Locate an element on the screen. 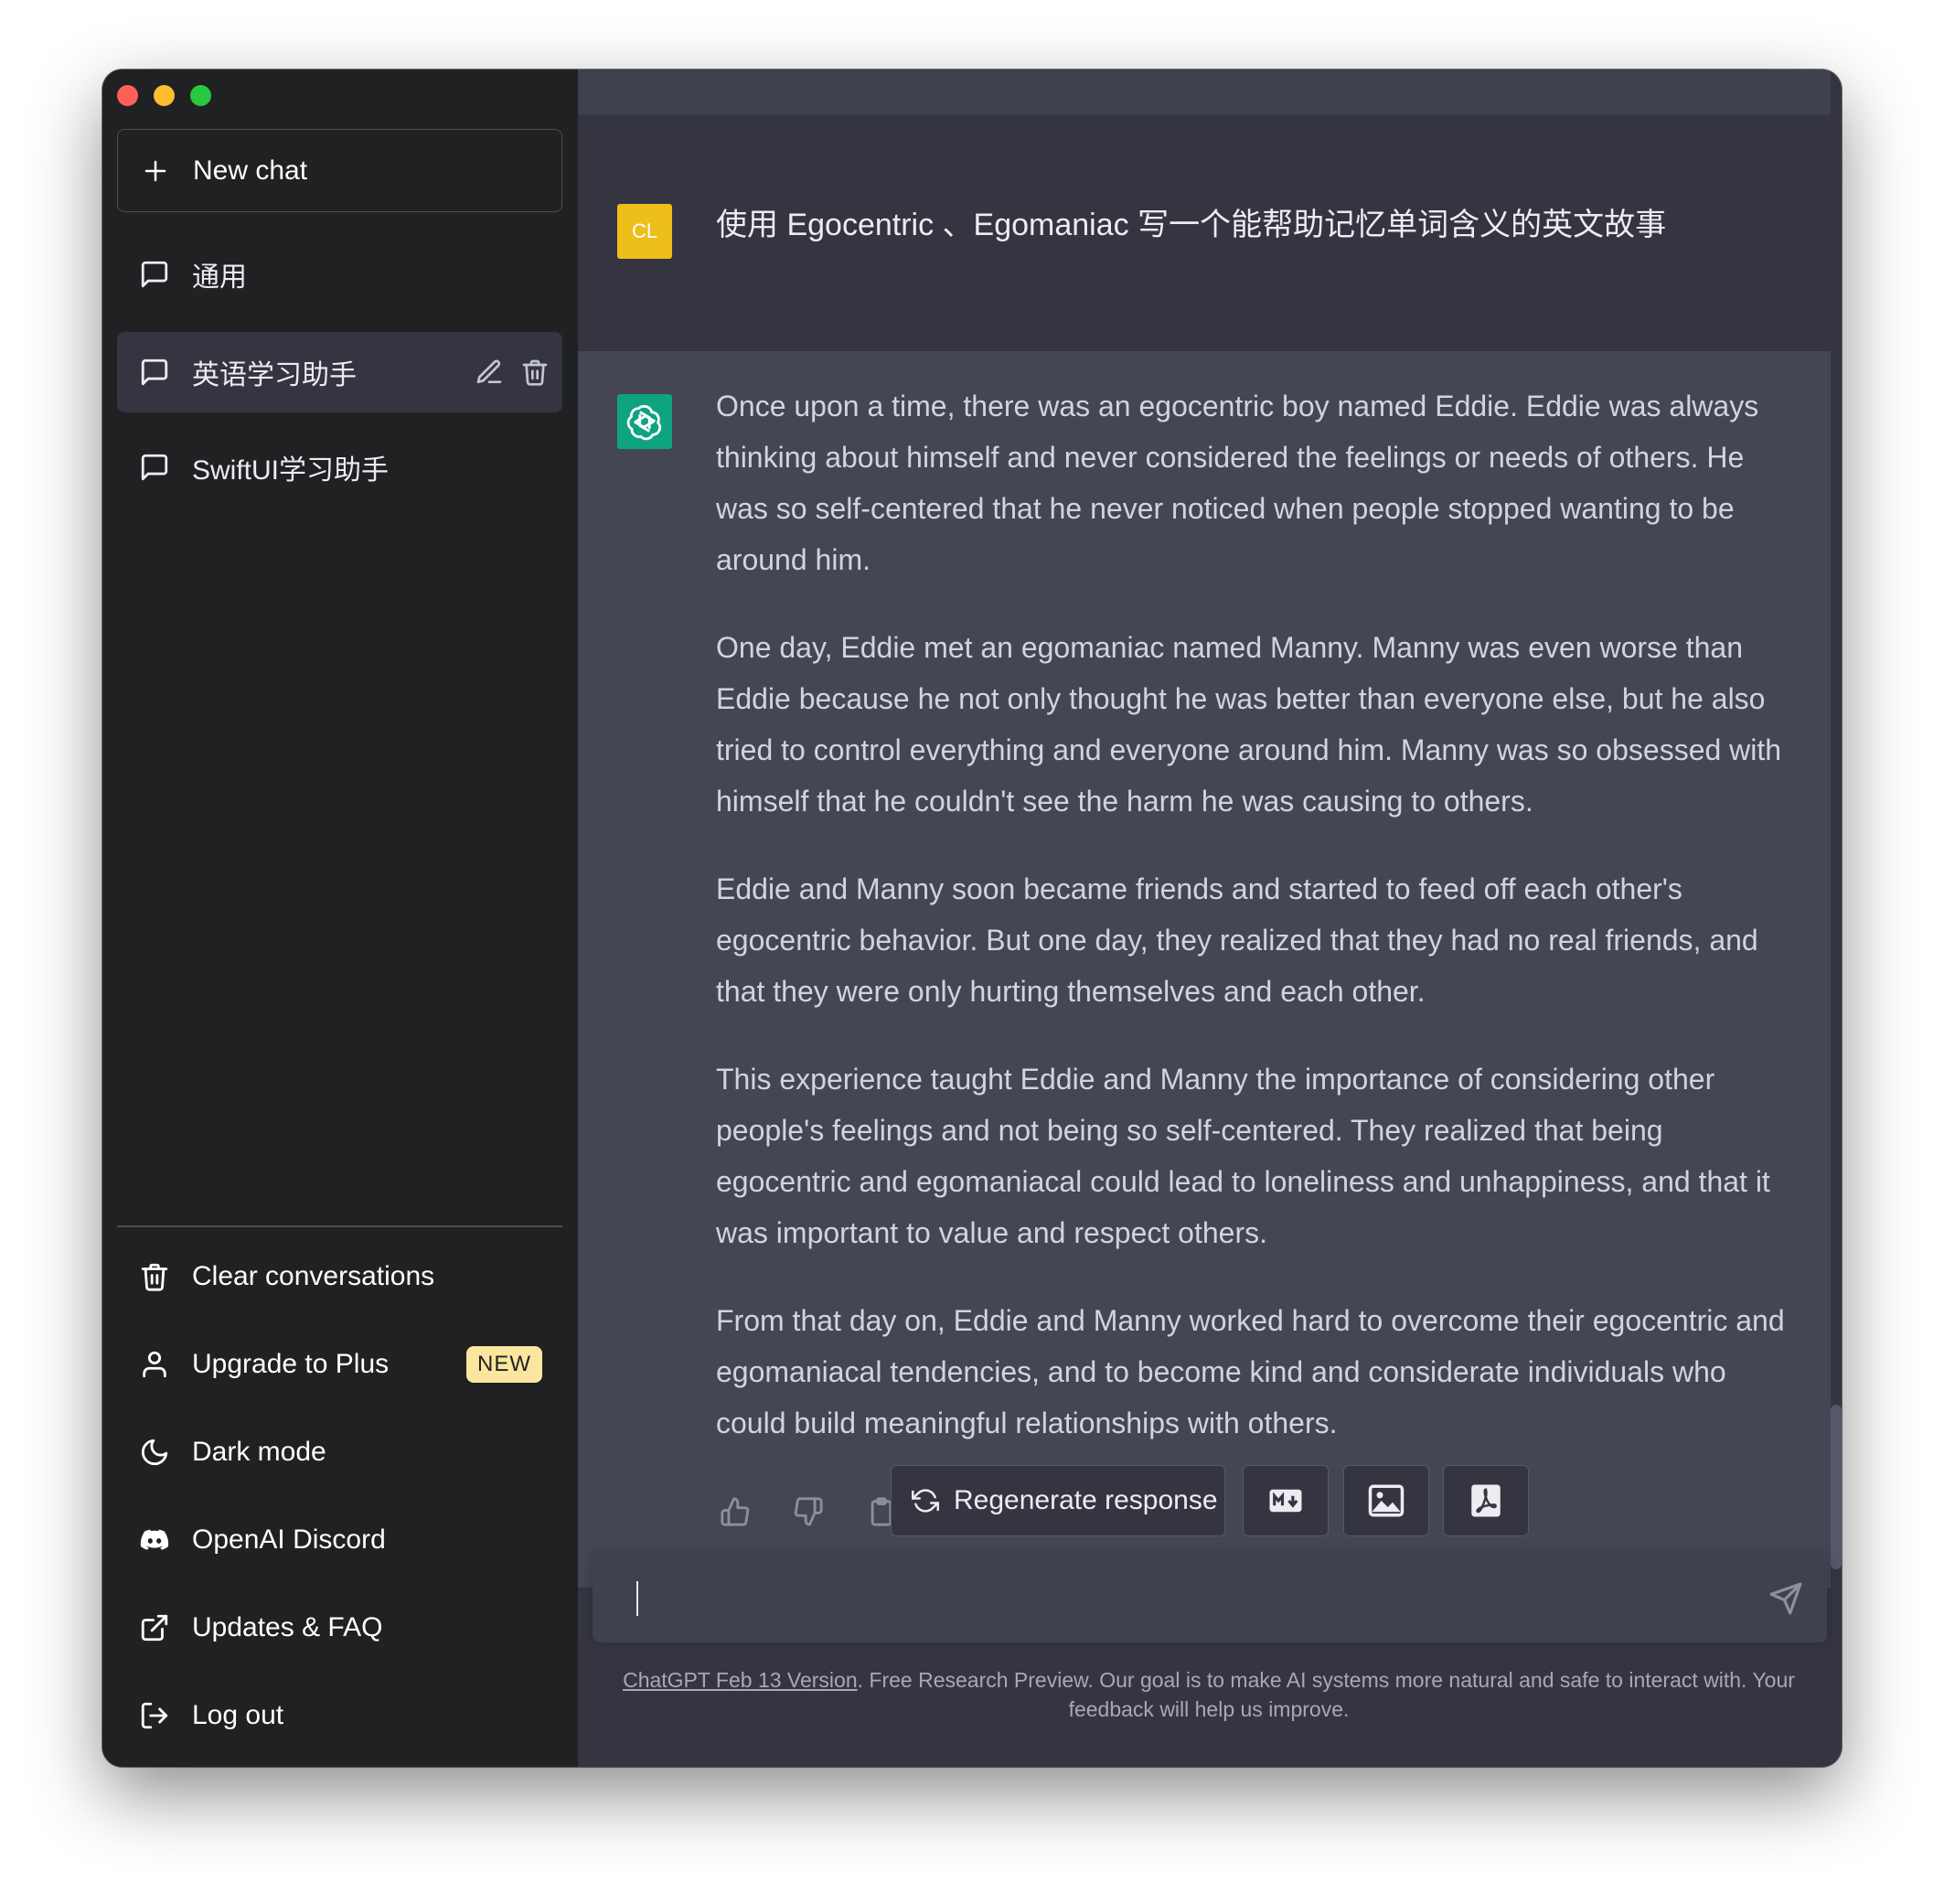 The height and width of the screenshot is (1904, 1944). conversation-item-english-assistant: 英语学习助手 is located at coordinates (339, 372).